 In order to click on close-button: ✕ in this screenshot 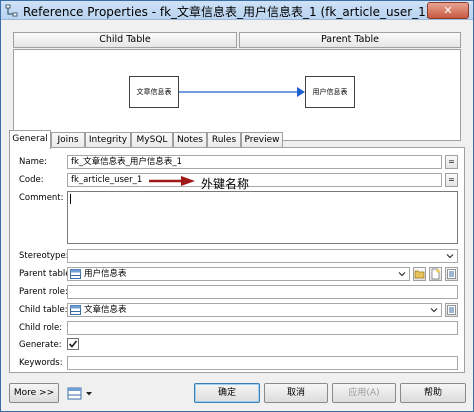, I will do `click(448, 10)`.